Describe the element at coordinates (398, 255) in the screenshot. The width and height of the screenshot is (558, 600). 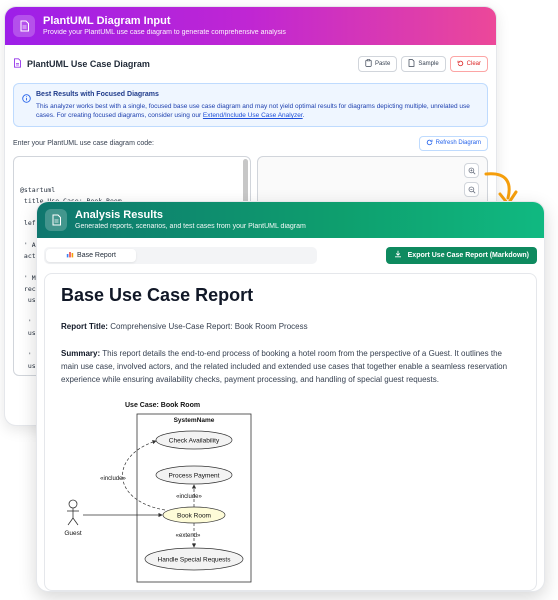
I see `download-icon` at that location.